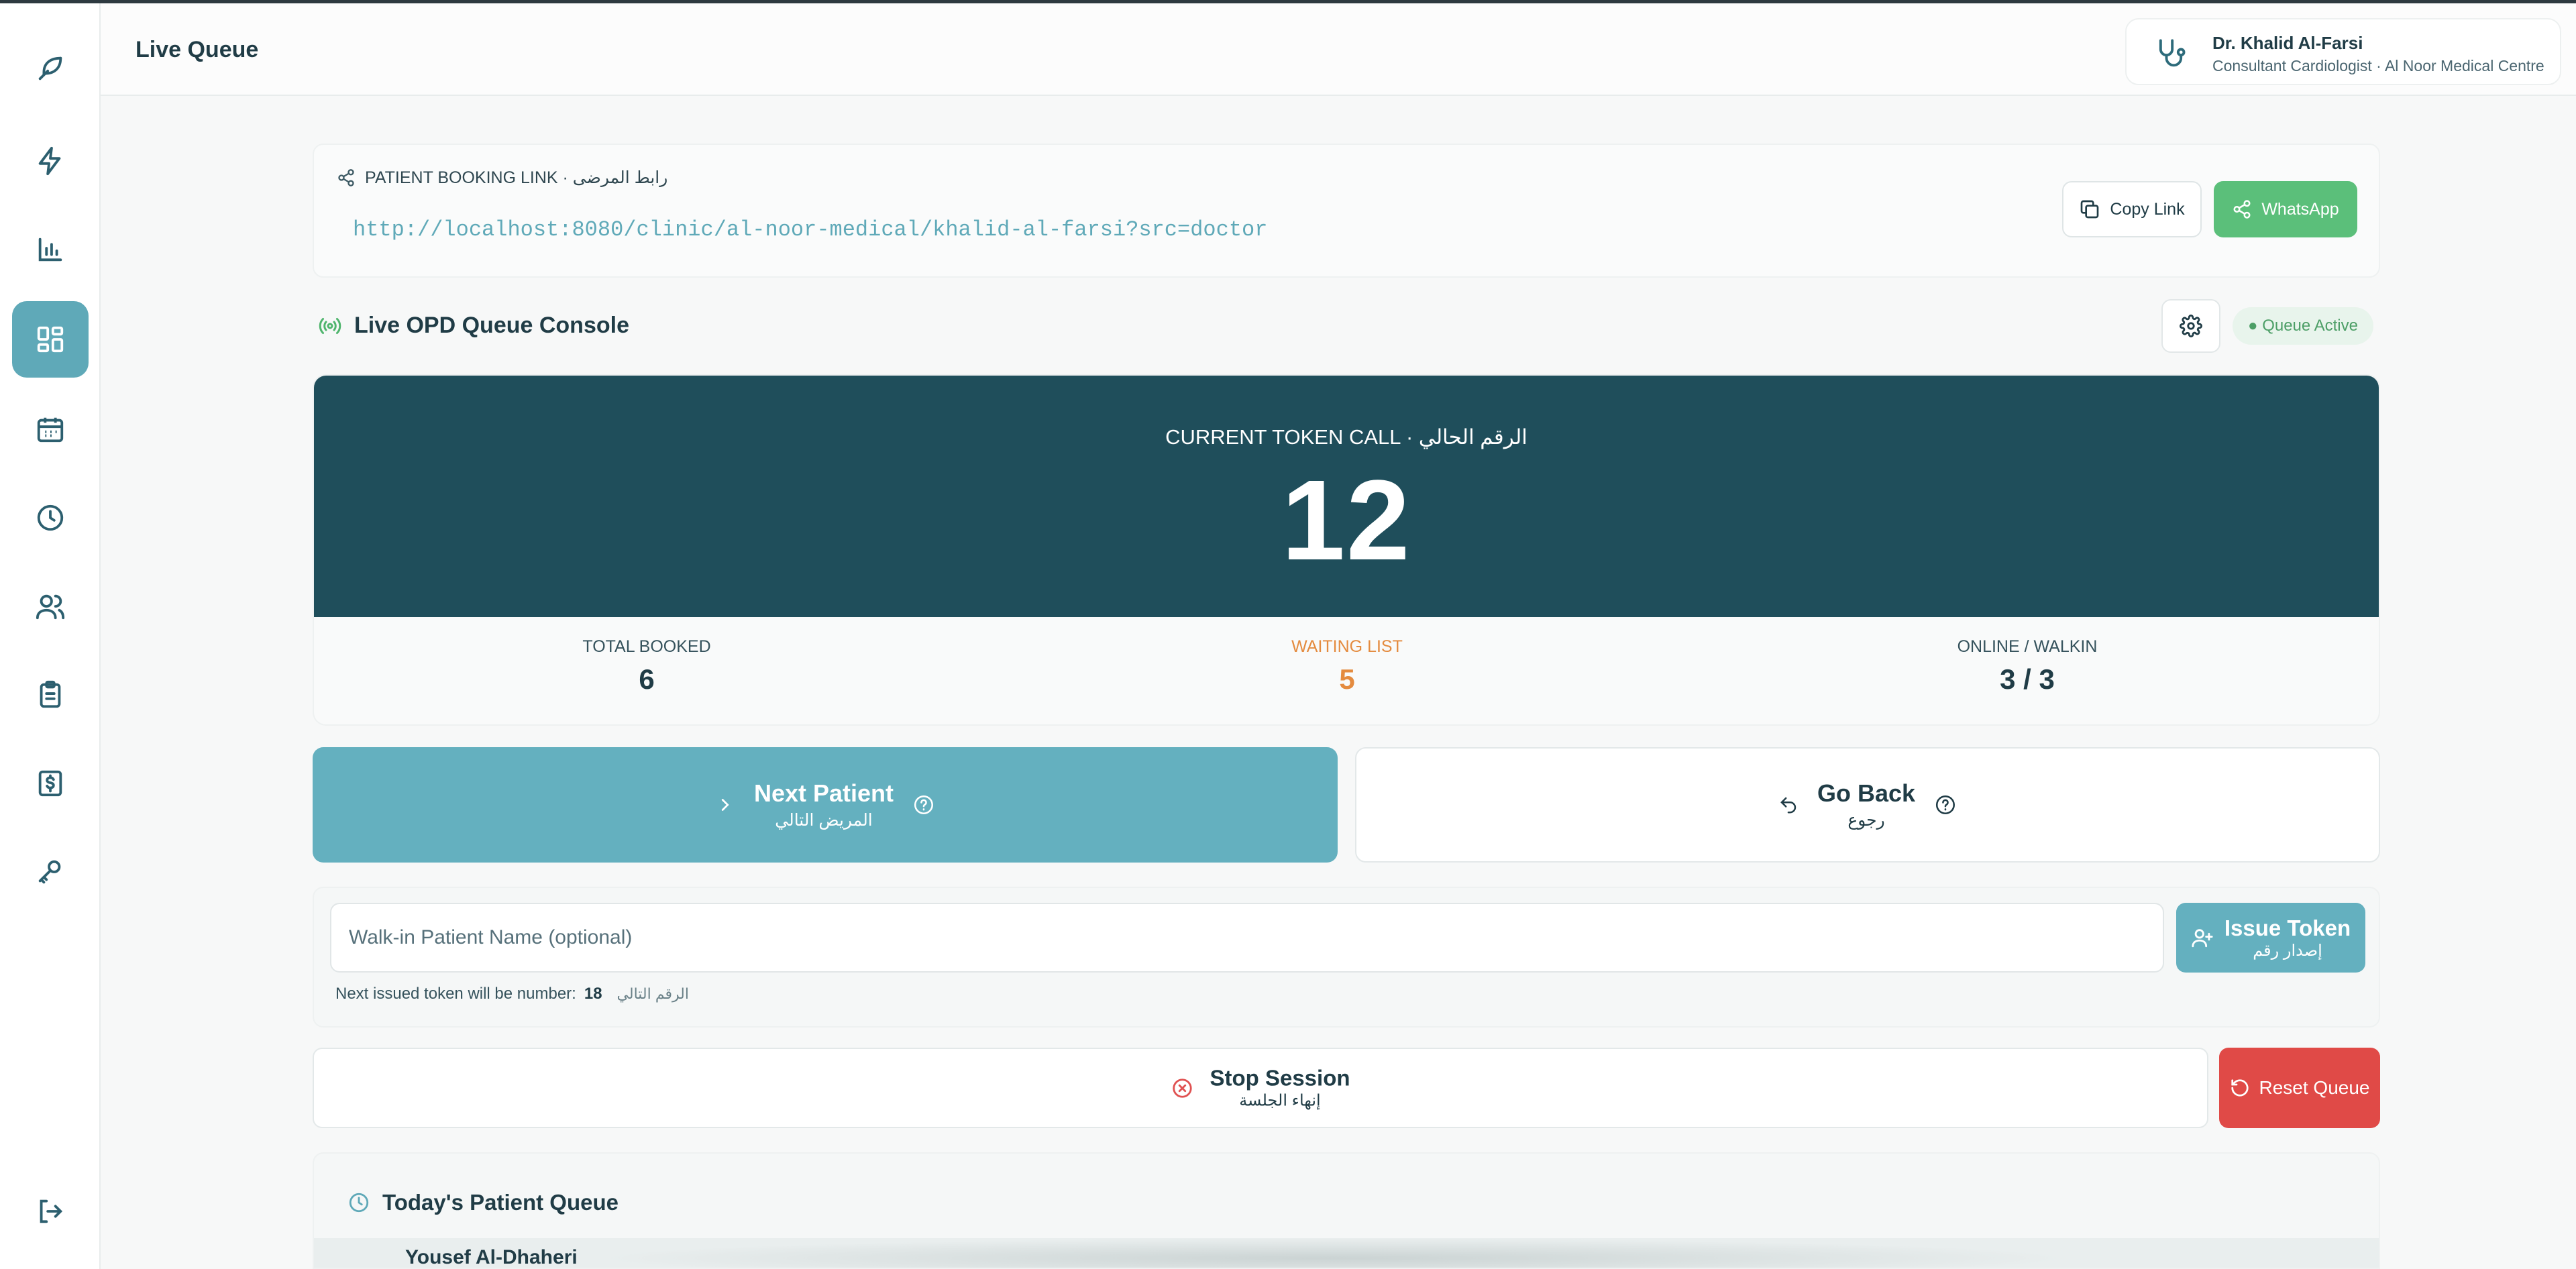  Describe the element at coordinates (1866, 820) in the screenshot. I see `go-back-sub: رجوع` at that location.